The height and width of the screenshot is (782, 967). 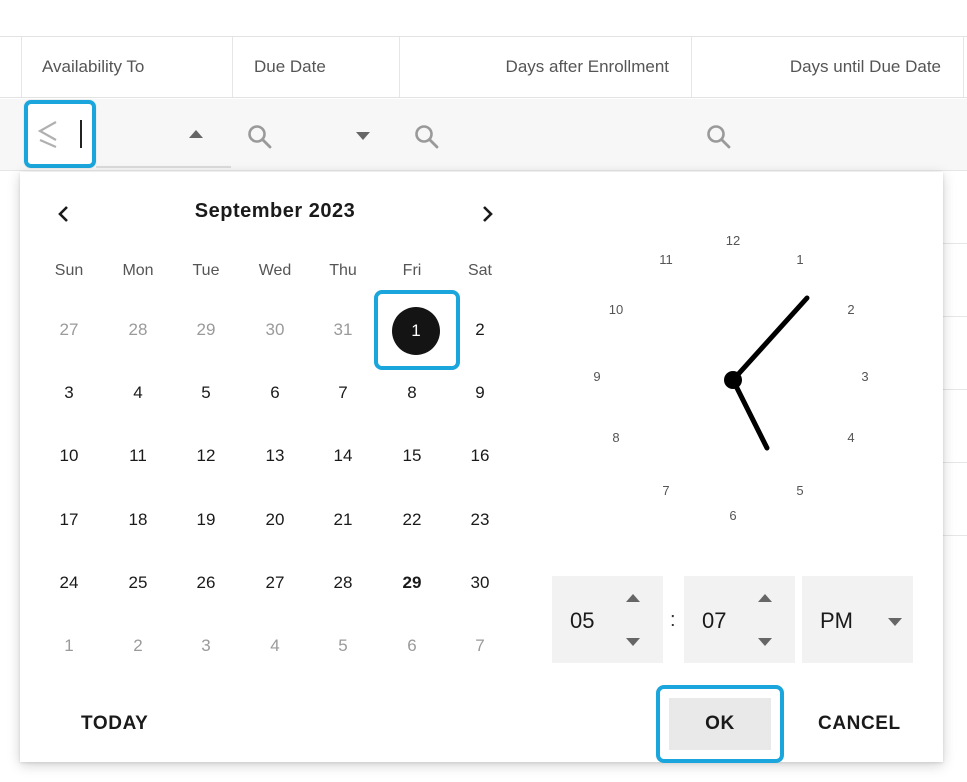 I want to click on weekday-label: Thu, so click(x=343, y=270).